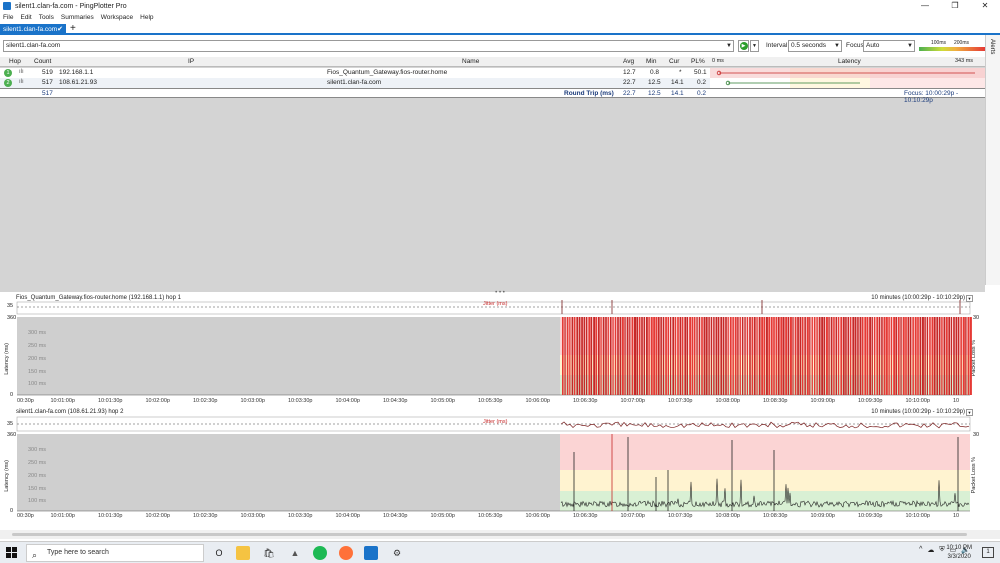 The image size is (1000, 563). I want to click on x-tick-label: 10:08:30p, so click(775, 401).